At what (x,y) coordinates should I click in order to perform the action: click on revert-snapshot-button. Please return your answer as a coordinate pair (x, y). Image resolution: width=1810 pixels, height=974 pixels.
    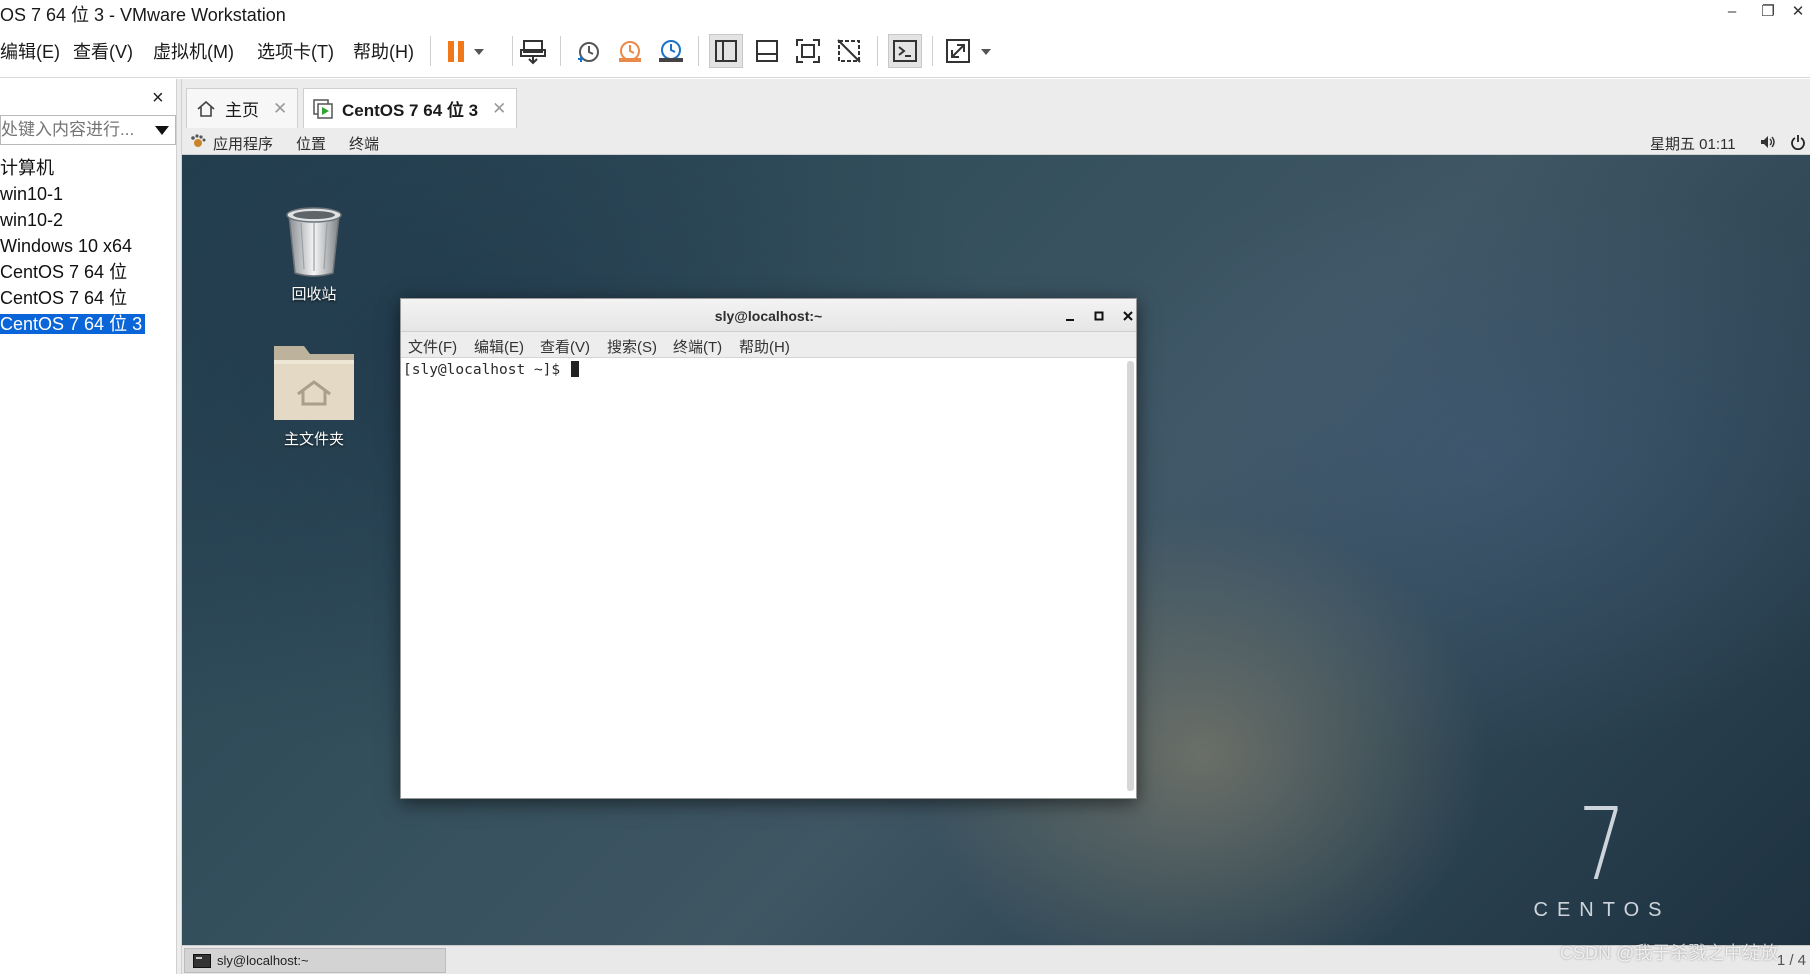
    Looking at the image, I should click on (629, 51).